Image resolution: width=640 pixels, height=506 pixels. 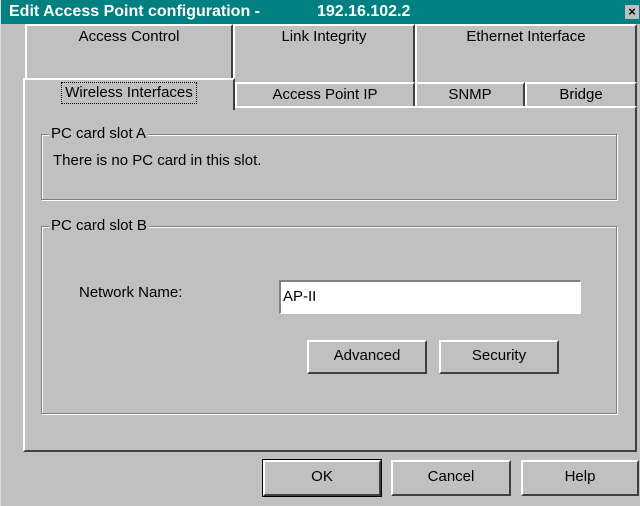 I want to click on tab-label: Access Point IP, so click(x=325, y=94).